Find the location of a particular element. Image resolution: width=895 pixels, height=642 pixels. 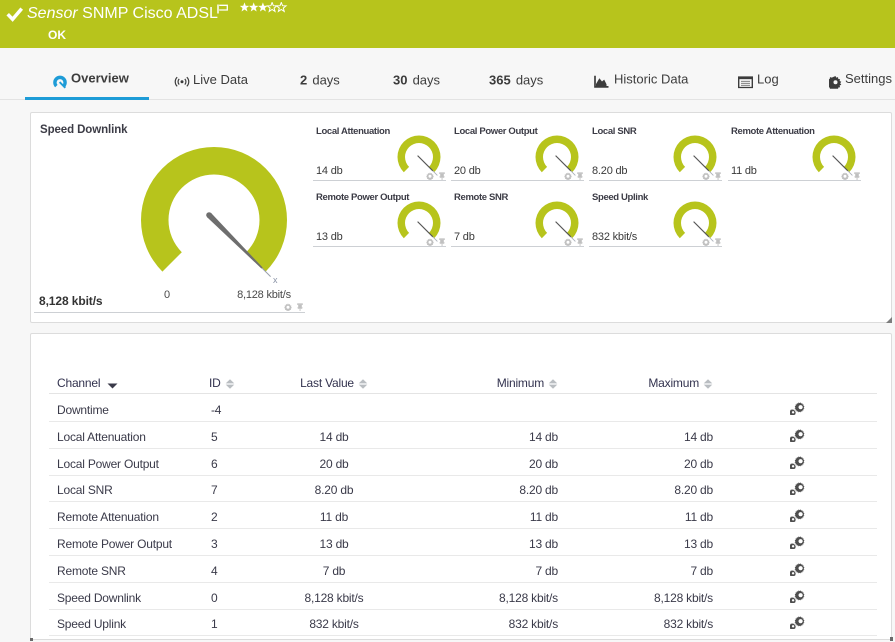

svg-text: x is located at coordinates (275, 280).